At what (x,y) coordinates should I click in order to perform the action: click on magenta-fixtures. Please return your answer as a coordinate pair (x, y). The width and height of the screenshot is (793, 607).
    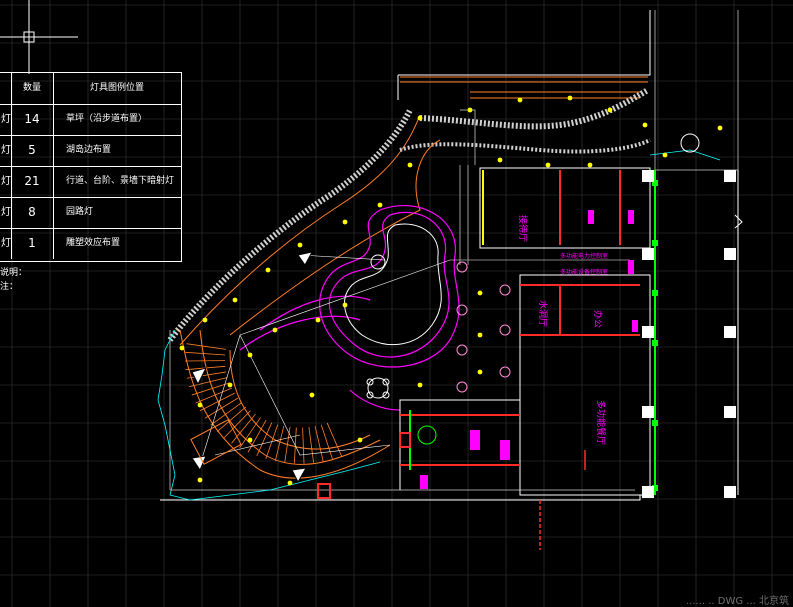
    Looking at the image, I should click on (529, 349).